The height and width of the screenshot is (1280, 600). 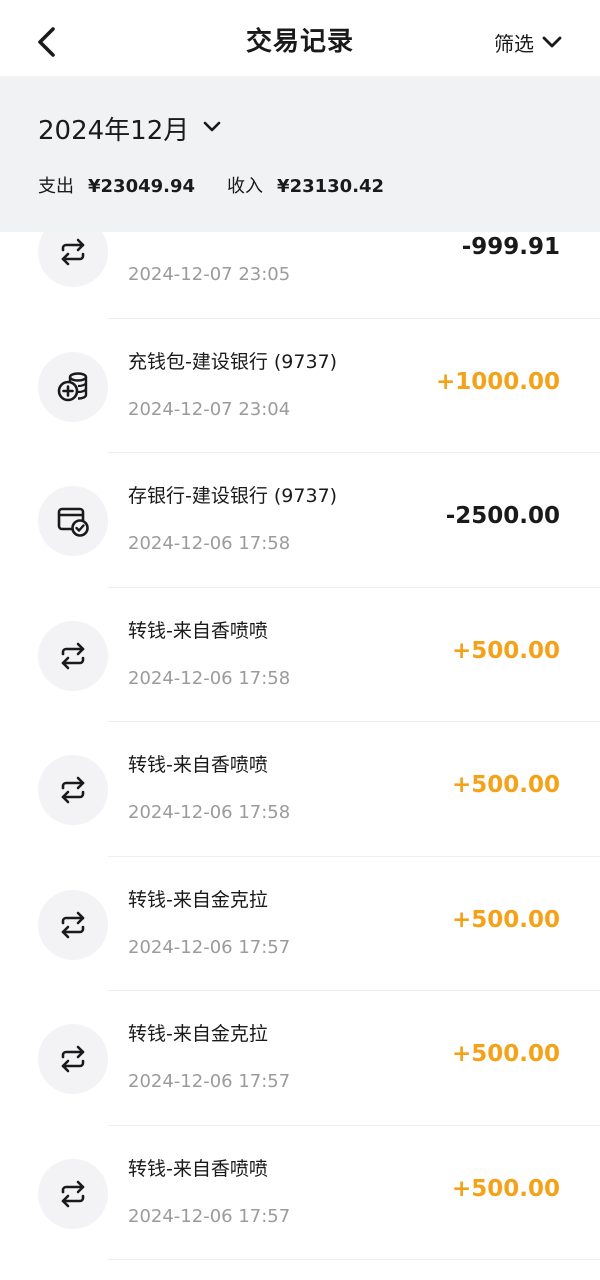 I want to click on transaction-name: 充钱包-建设银行 (9737), so click(x=233, y=361).